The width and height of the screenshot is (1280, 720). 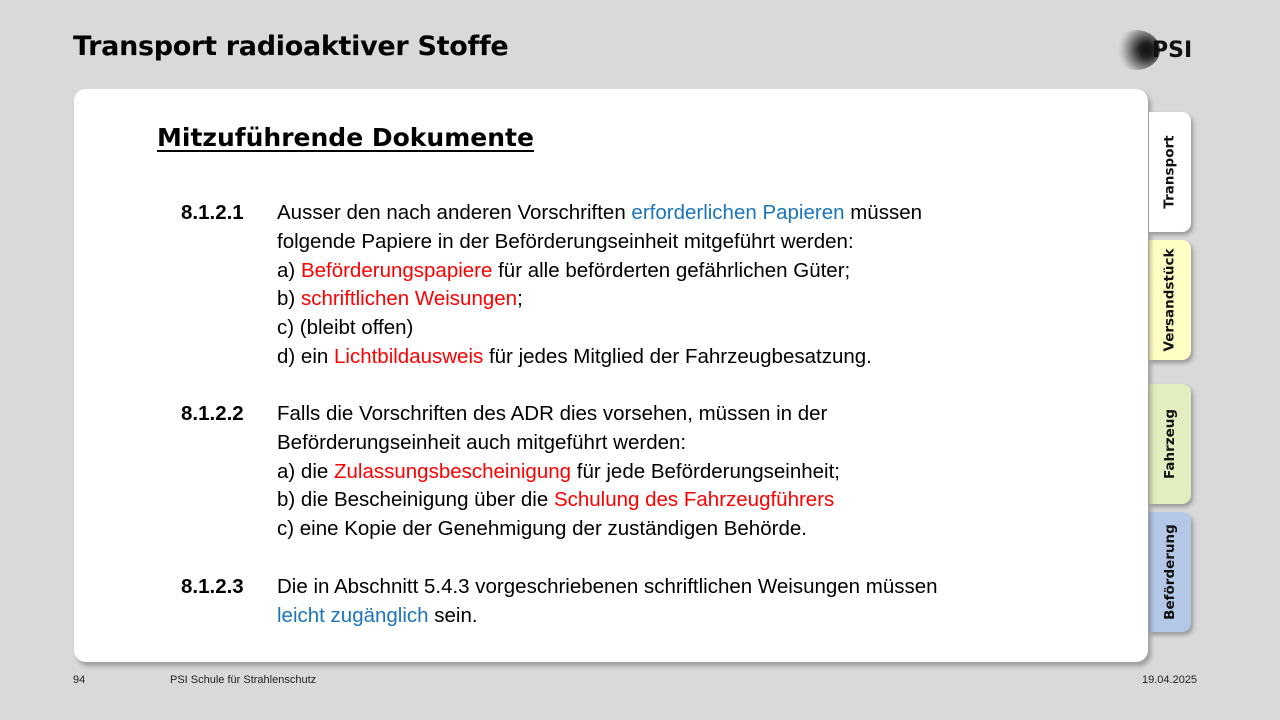 I want to click on text-segment: für alle beförderten gefährlichen Güter;, so click(x=671, y=270).